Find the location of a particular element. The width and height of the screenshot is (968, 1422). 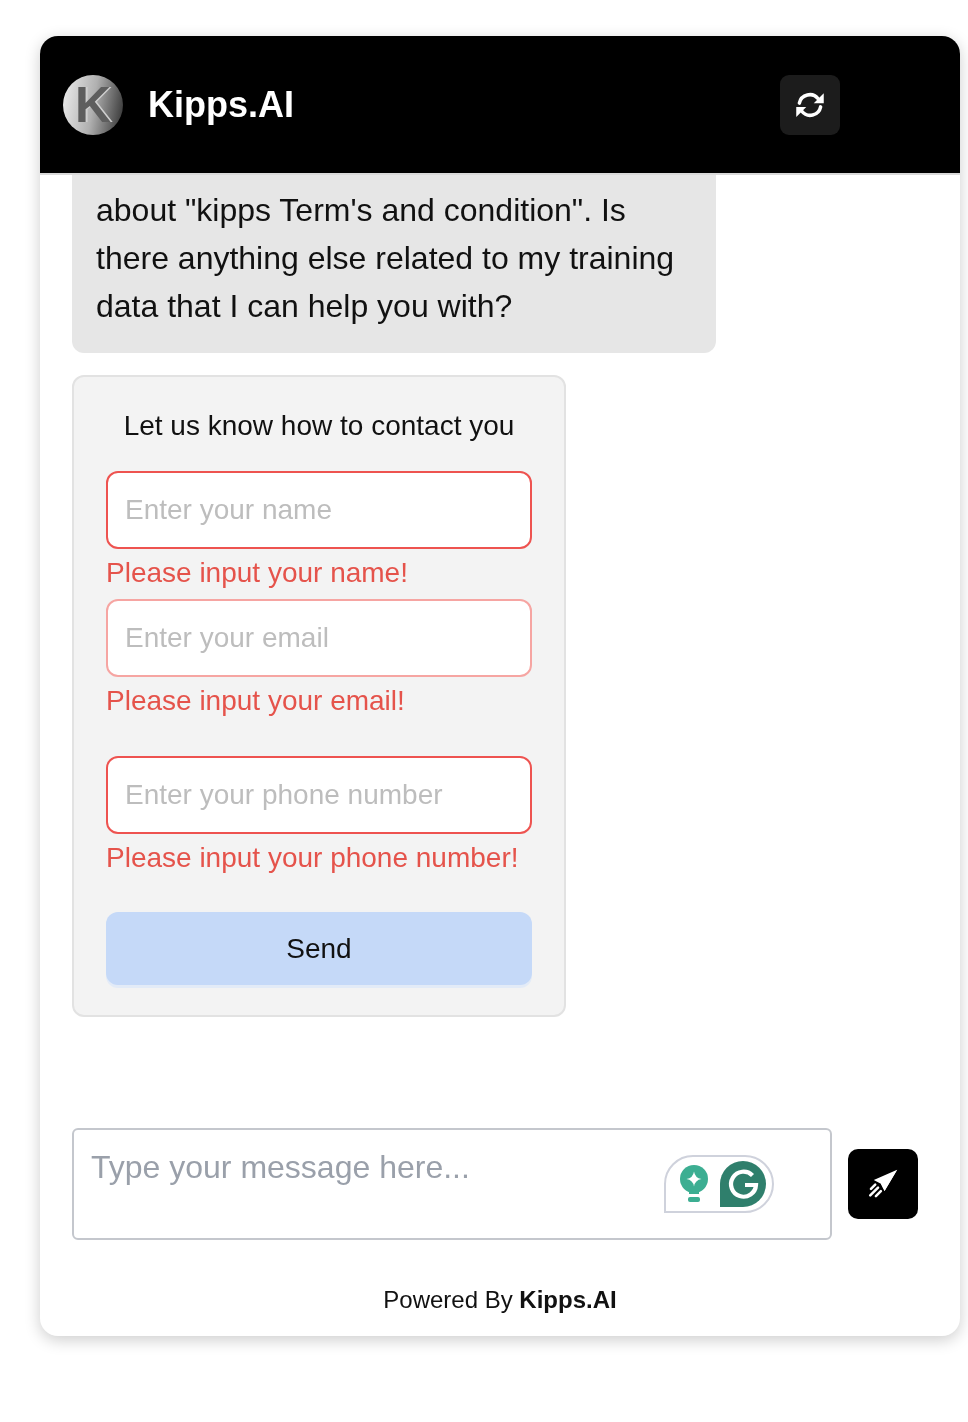

refresh-icon is located at coordinates (810, 104).